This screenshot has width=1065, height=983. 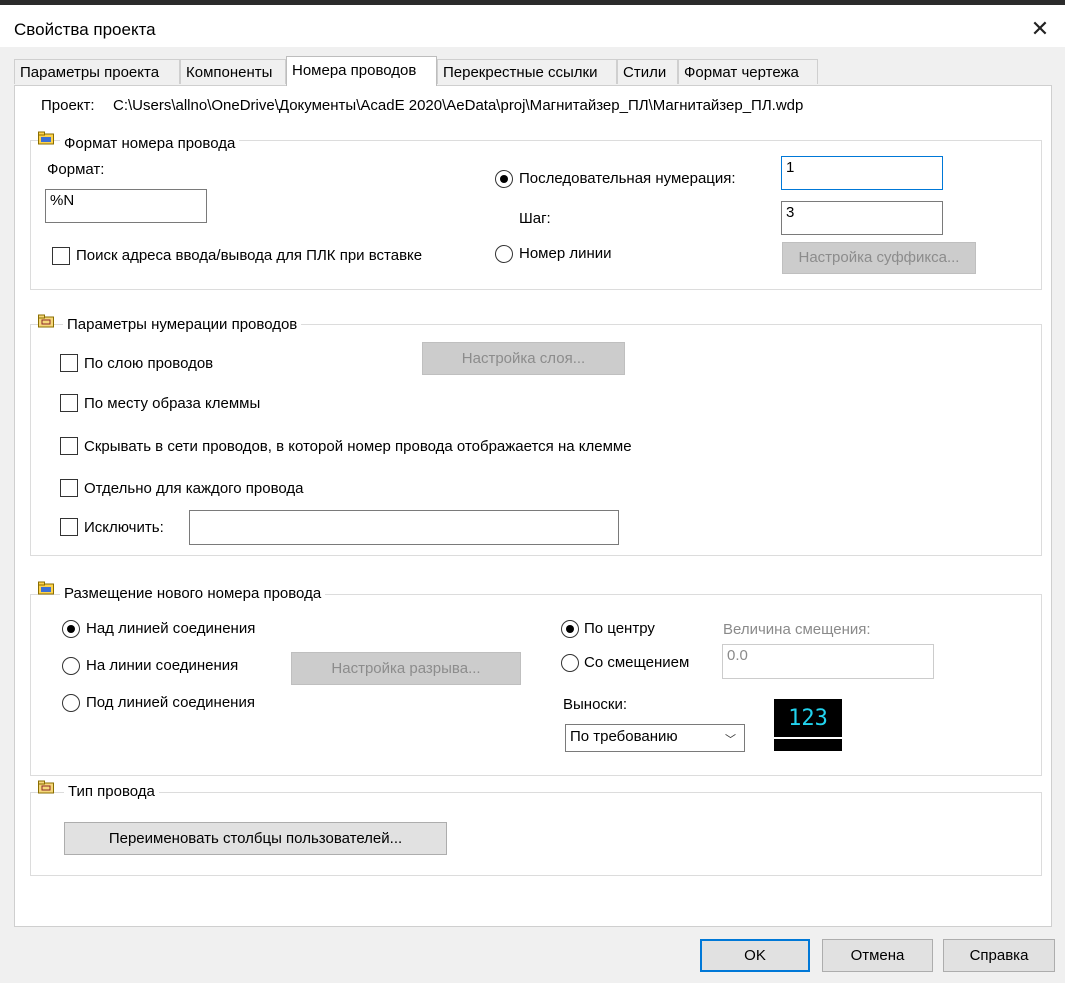 What do you see at coordinates (149, 363) in the screenshot?
I see `by-layer-label: По слою проводов` at bounding box center [149, 363].